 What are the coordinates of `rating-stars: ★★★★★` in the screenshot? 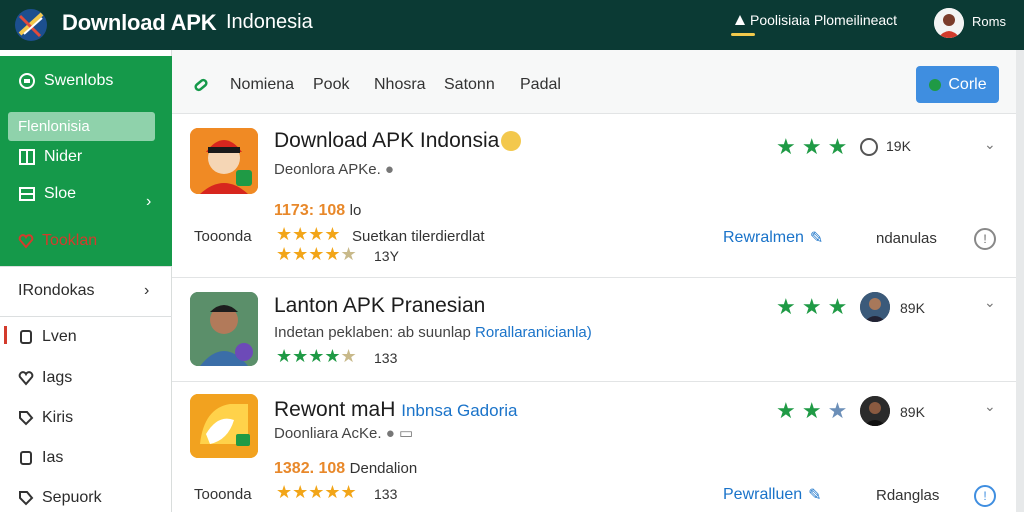 It's located at (316, 356).